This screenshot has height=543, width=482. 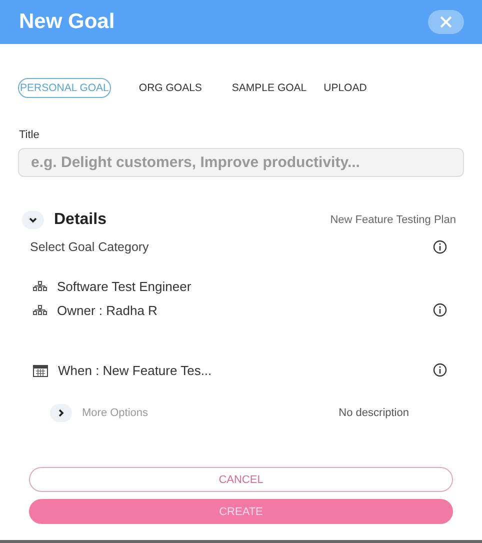 What do you see at coordinates (373, 413) in the screenshot?
I see `description-text: No description` at bounding box center [373, 413].